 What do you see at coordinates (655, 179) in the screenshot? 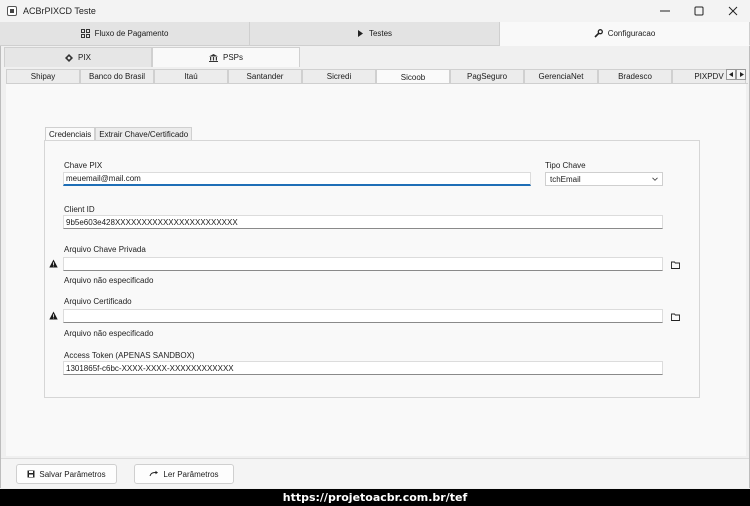
I see `chevron-down-icon` at bounding box center [655, 179].